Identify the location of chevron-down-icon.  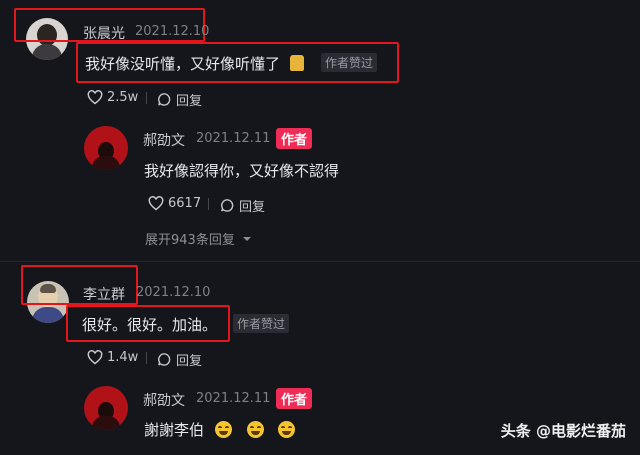
(246, 239).